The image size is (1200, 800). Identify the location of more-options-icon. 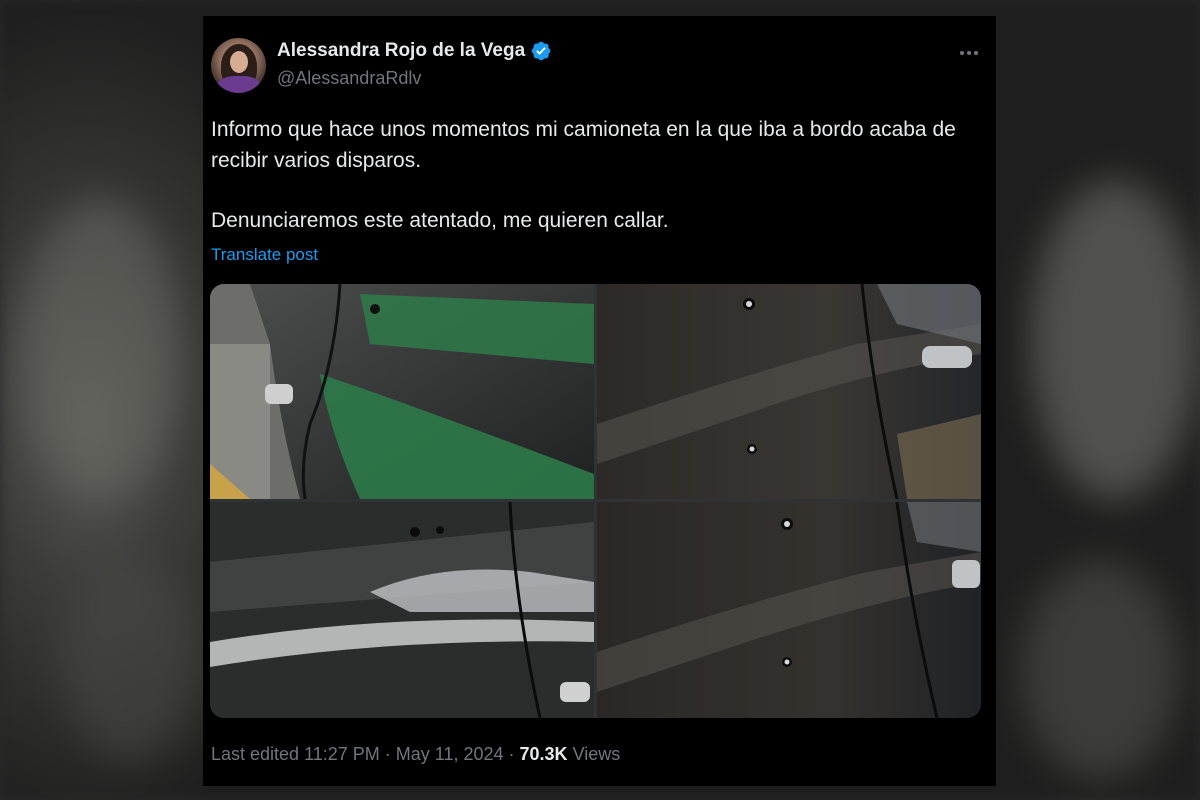
(969, 53).